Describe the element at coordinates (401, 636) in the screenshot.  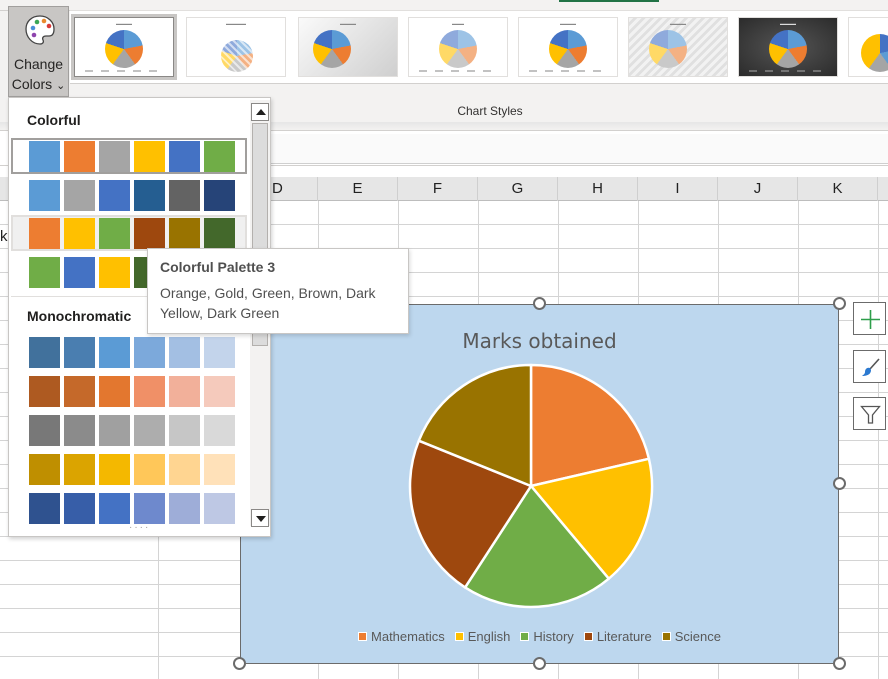
I see `legend-item-mathematics: Mathematics` at that location.